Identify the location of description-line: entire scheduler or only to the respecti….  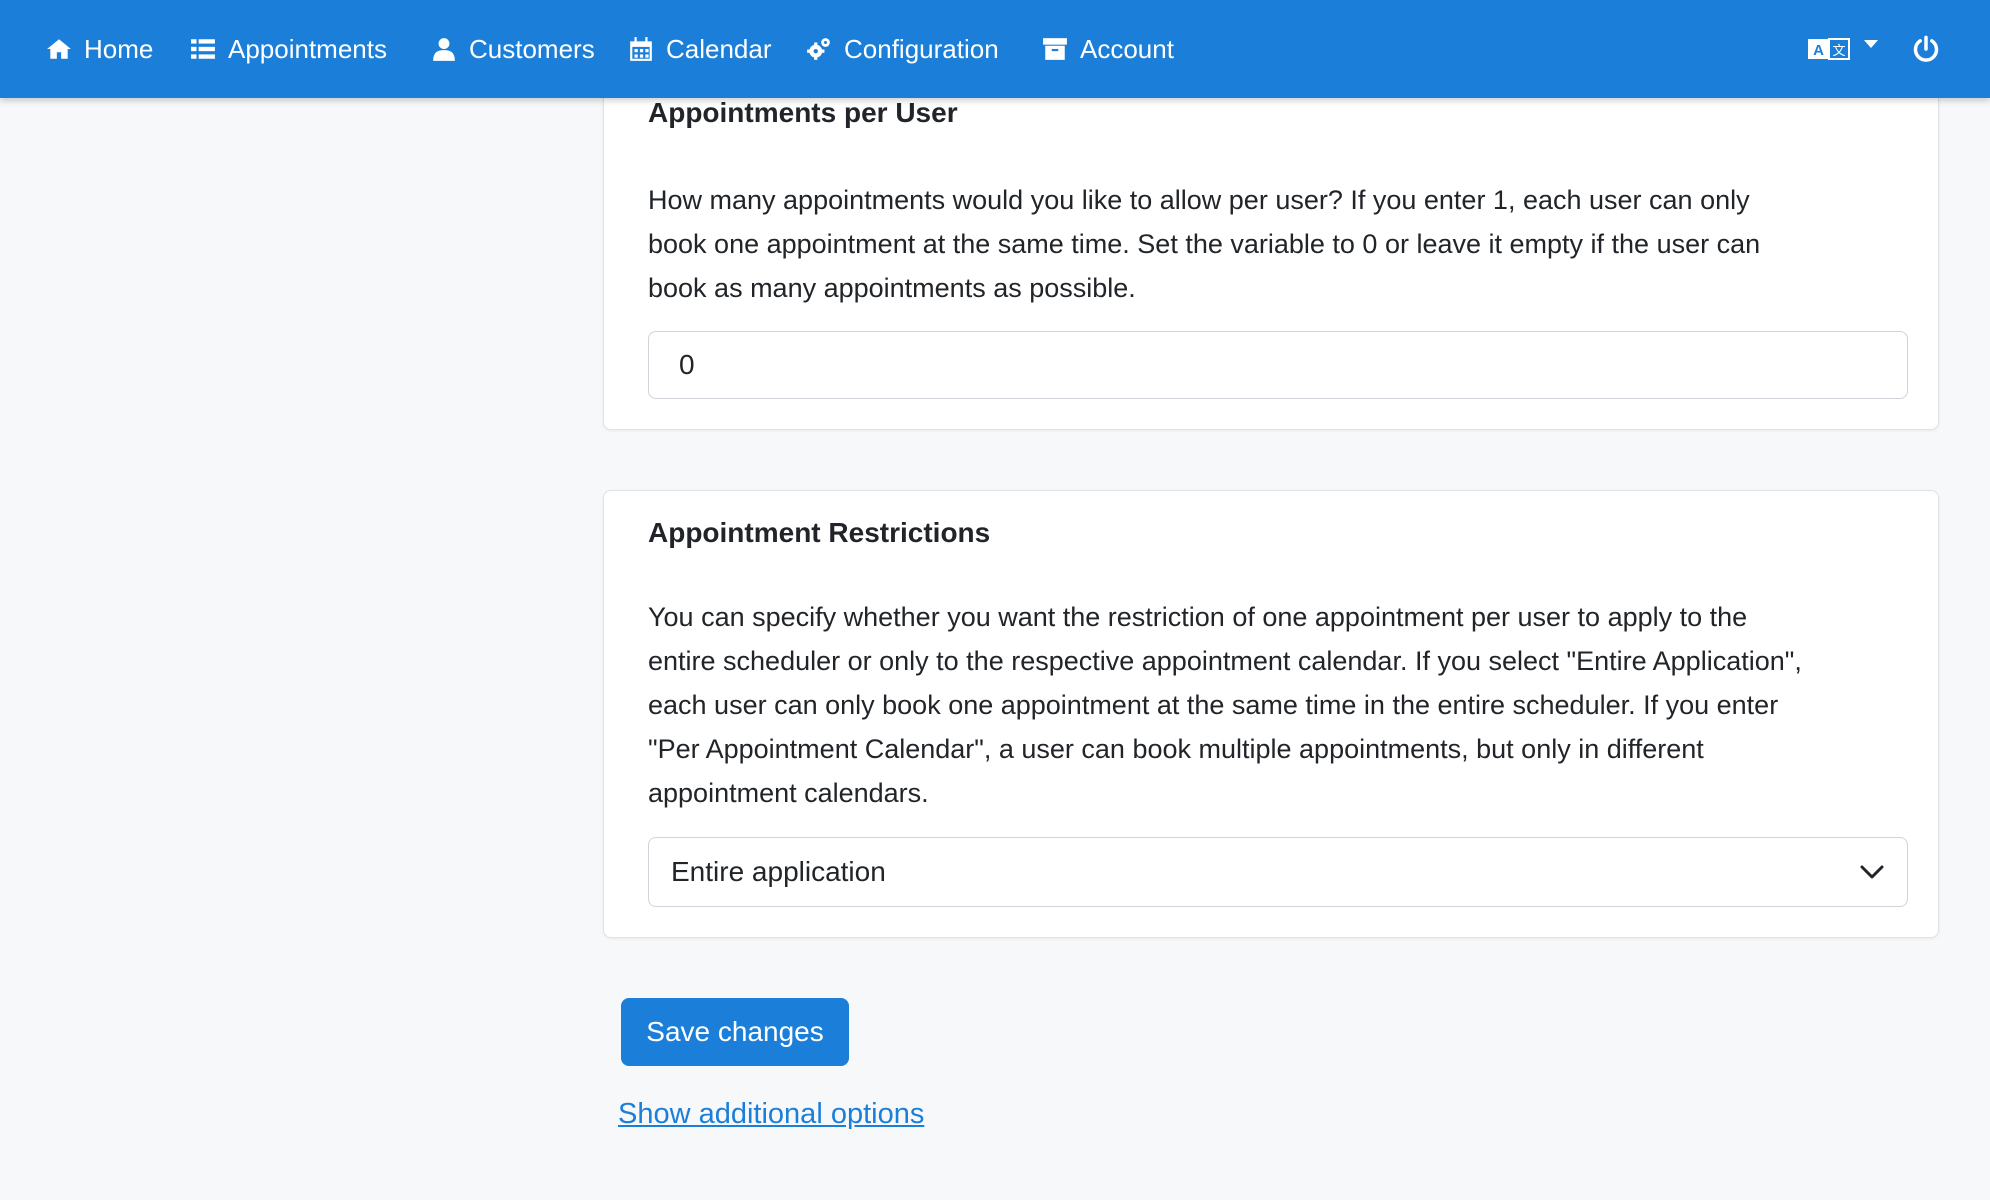
(1225, 661).